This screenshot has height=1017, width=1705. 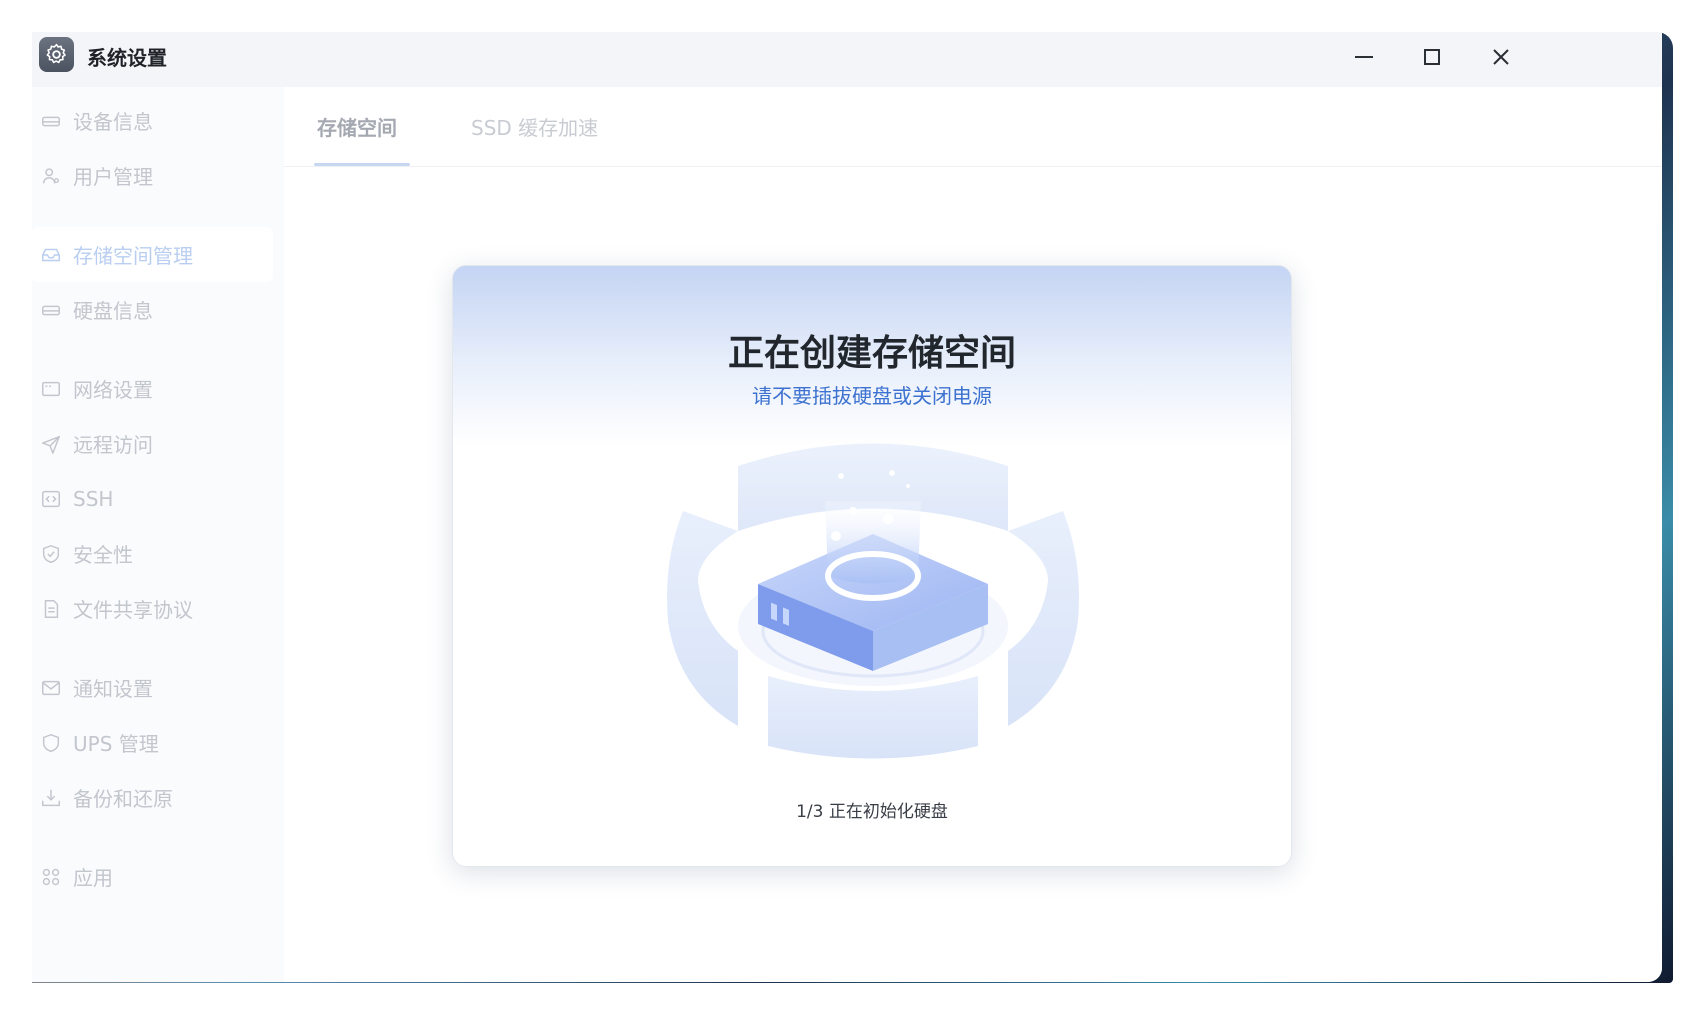 I want to click on sidebar-group: 存储空间管理 硬盘信息, so click(x=158, y=282).